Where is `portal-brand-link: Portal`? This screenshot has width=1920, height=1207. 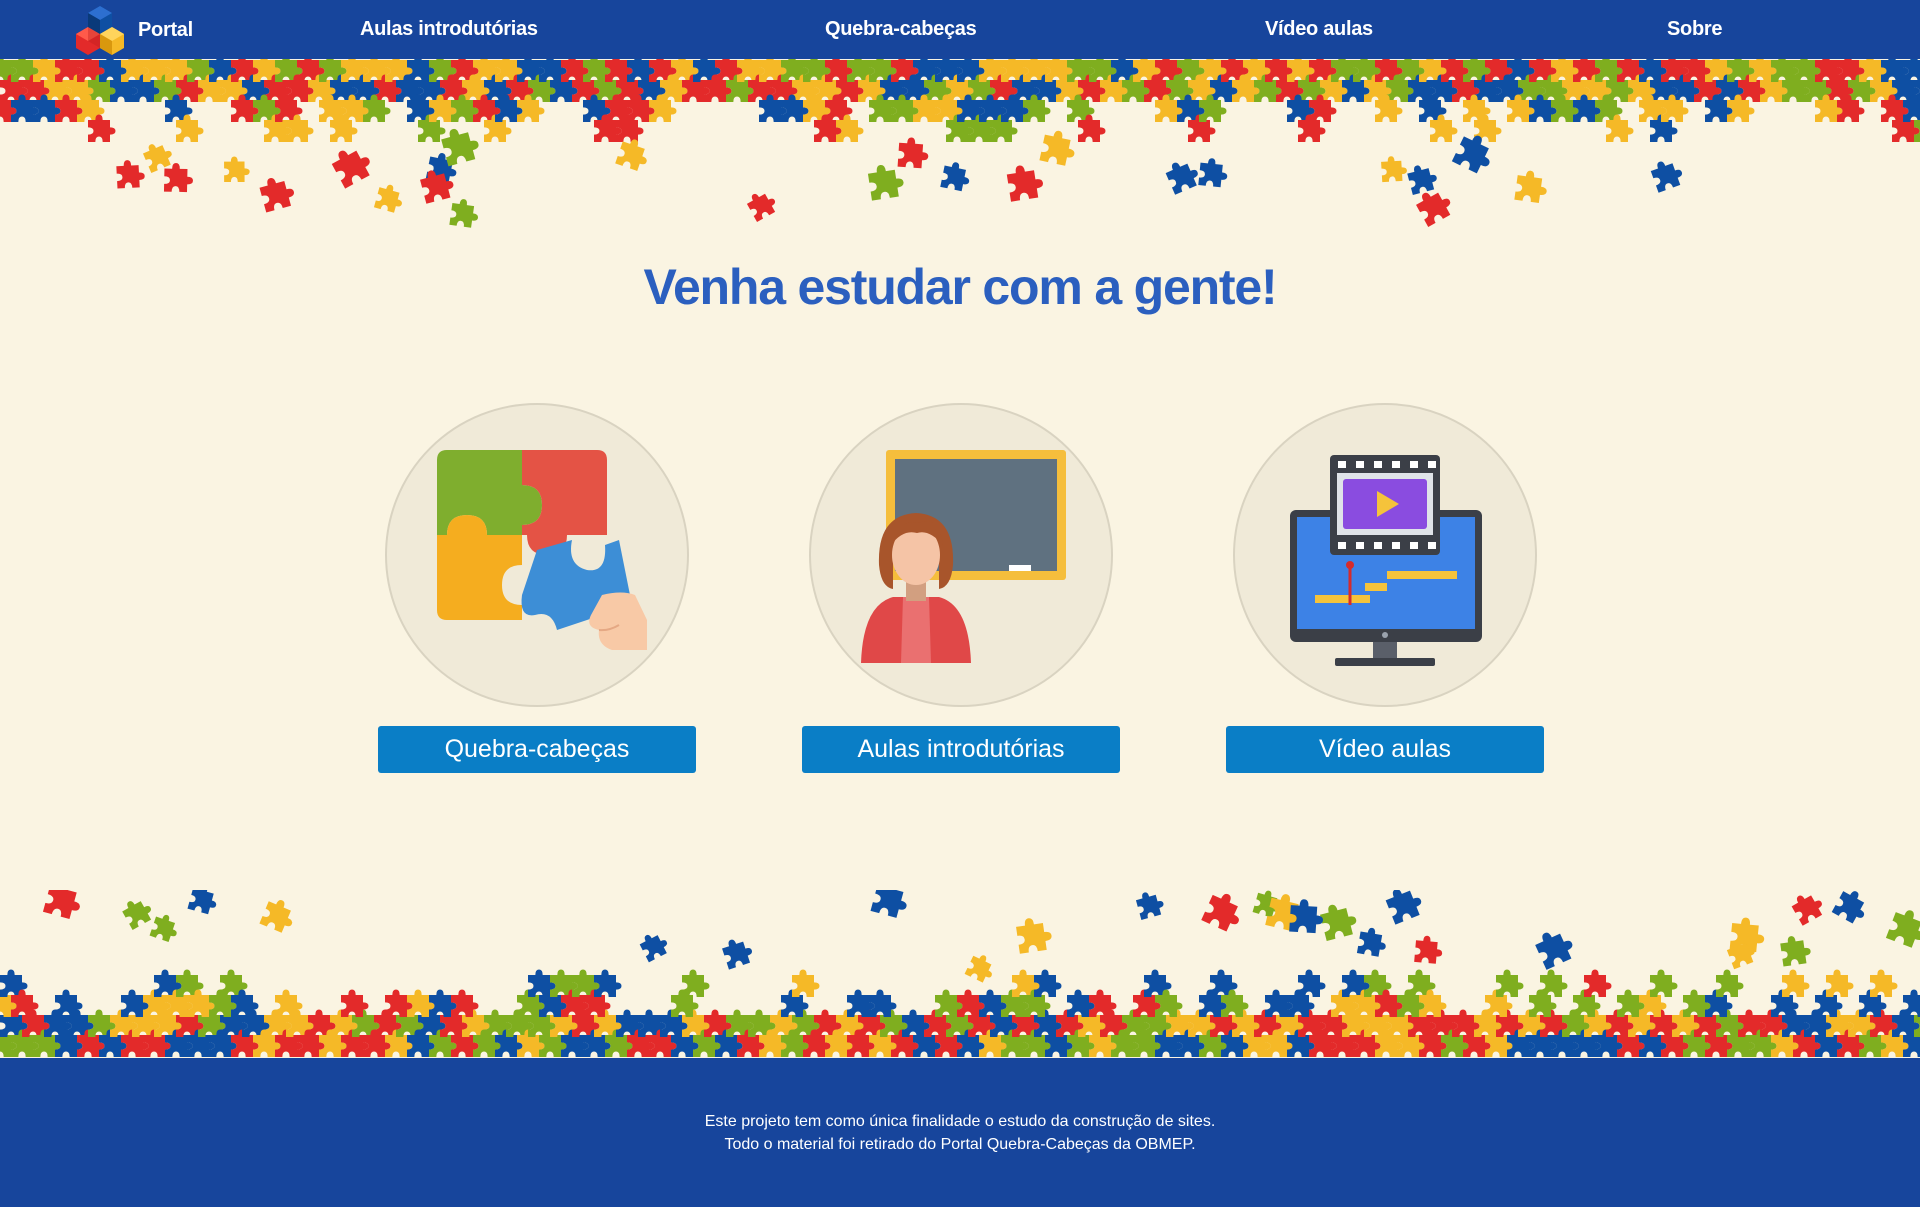
portal-brand-link: Portal is located at coordinates (133, 30).